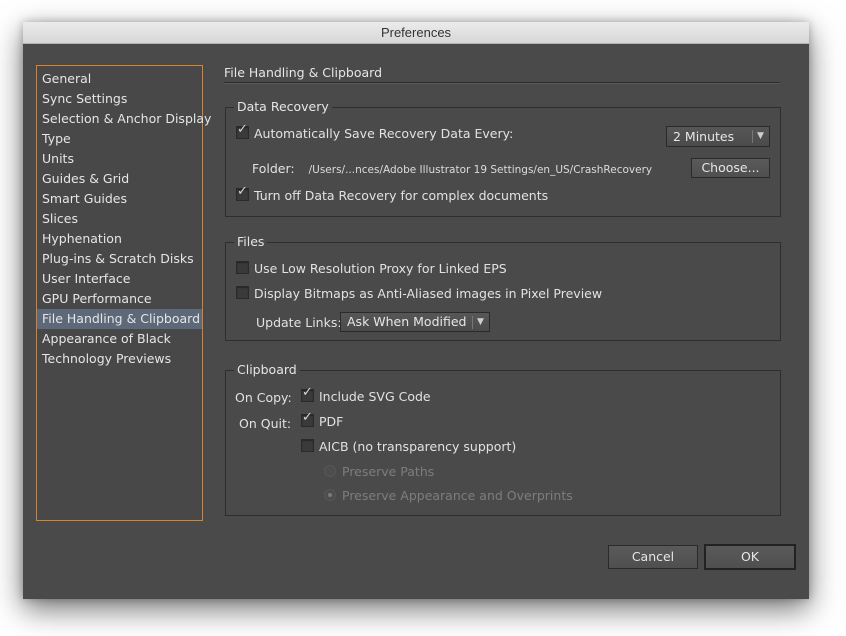  What do you see at coordinates (119, 279) in the screenshot?
I see `sidebar-item-user-interface: User Interface` at bounding box center [119, 279].